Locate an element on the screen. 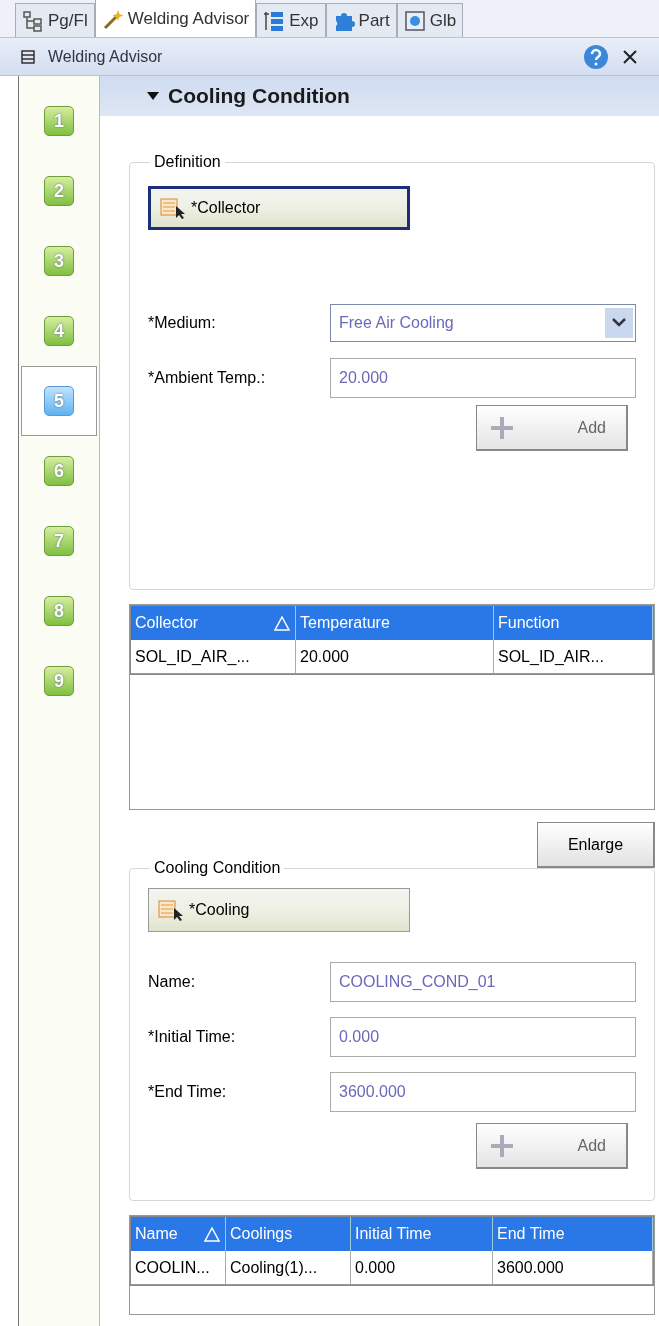  list-icon is located at coordinates (274, 20).